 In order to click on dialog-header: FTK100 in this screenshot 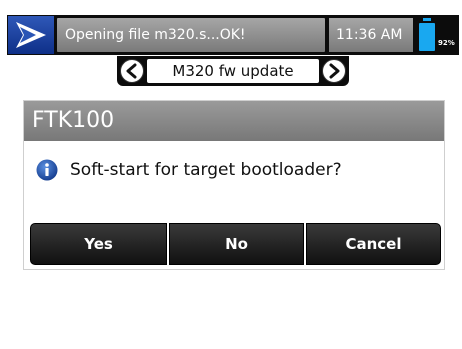, I will do `click(234, 121)`.